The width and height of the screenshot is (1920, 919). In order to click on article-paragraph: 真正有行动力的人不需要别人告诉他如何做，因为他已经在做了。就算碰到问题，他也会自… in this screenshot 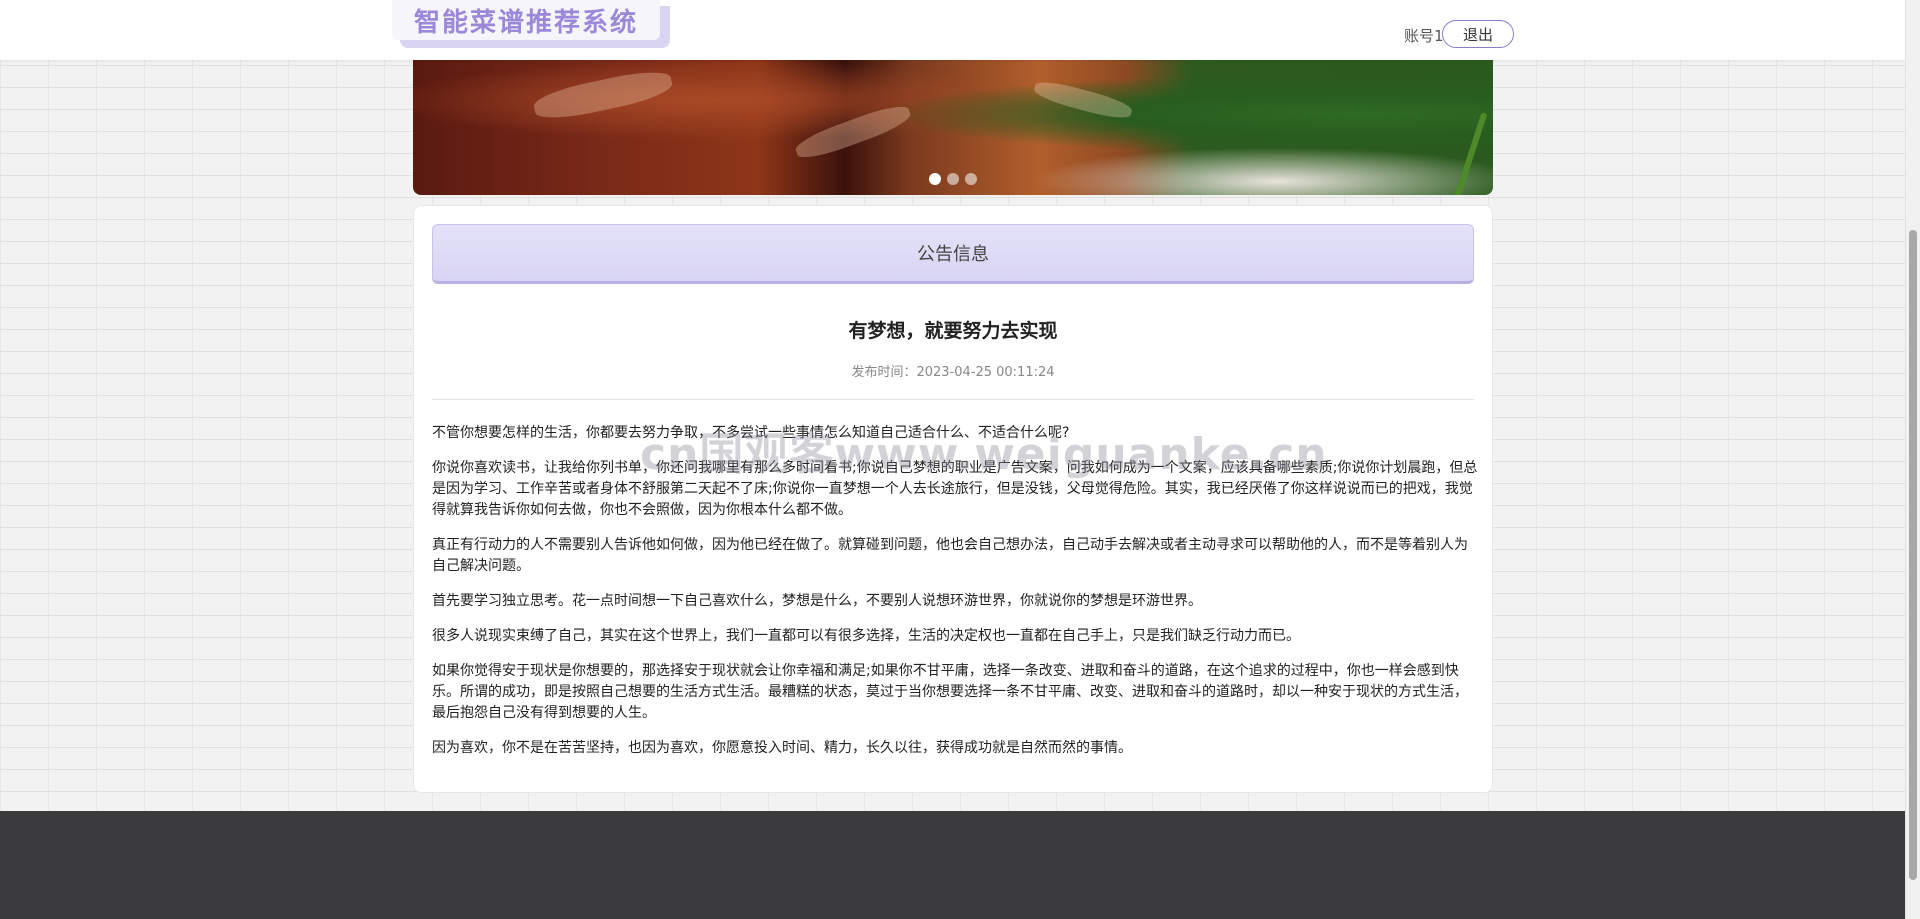, I will do `click(950, 555)`.